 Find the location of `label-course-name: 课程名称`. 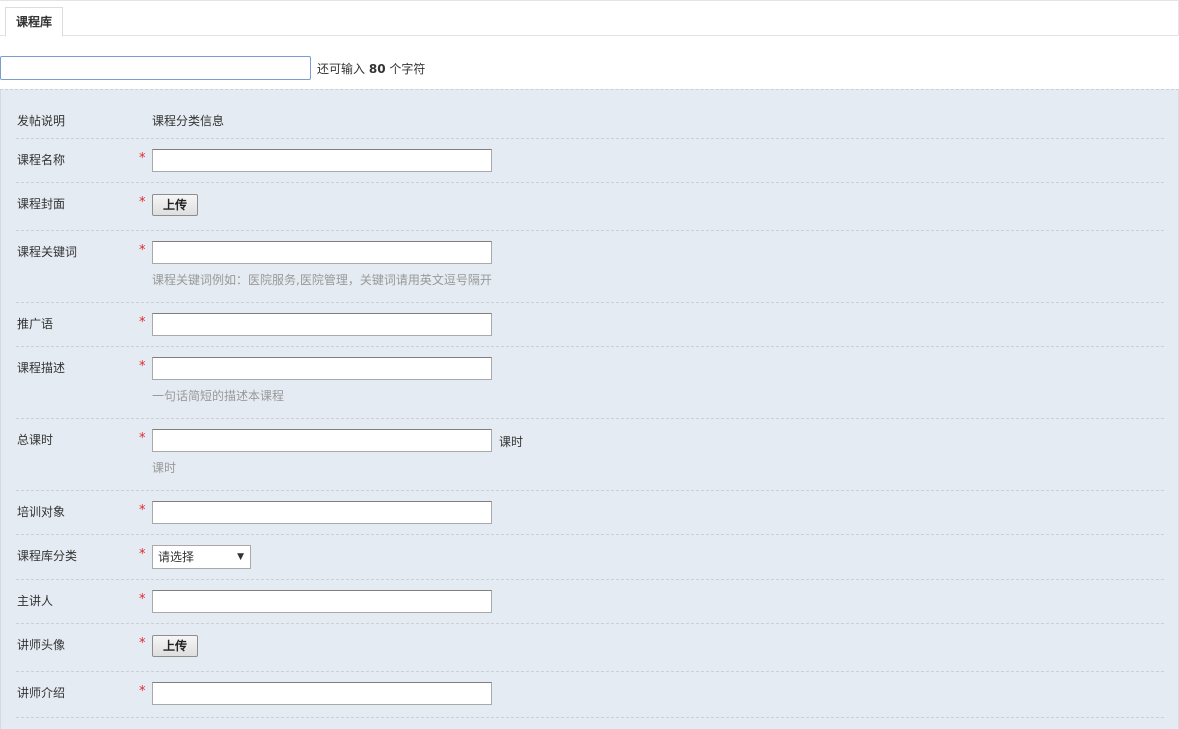

label-course-name: 课程名称 is located at coordinates (41, 160).